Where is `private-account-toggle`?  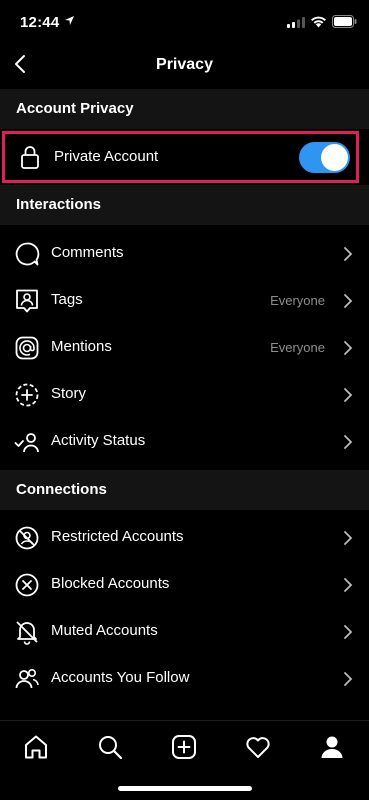
private-account-toggle is located at coordinates (324, 157).